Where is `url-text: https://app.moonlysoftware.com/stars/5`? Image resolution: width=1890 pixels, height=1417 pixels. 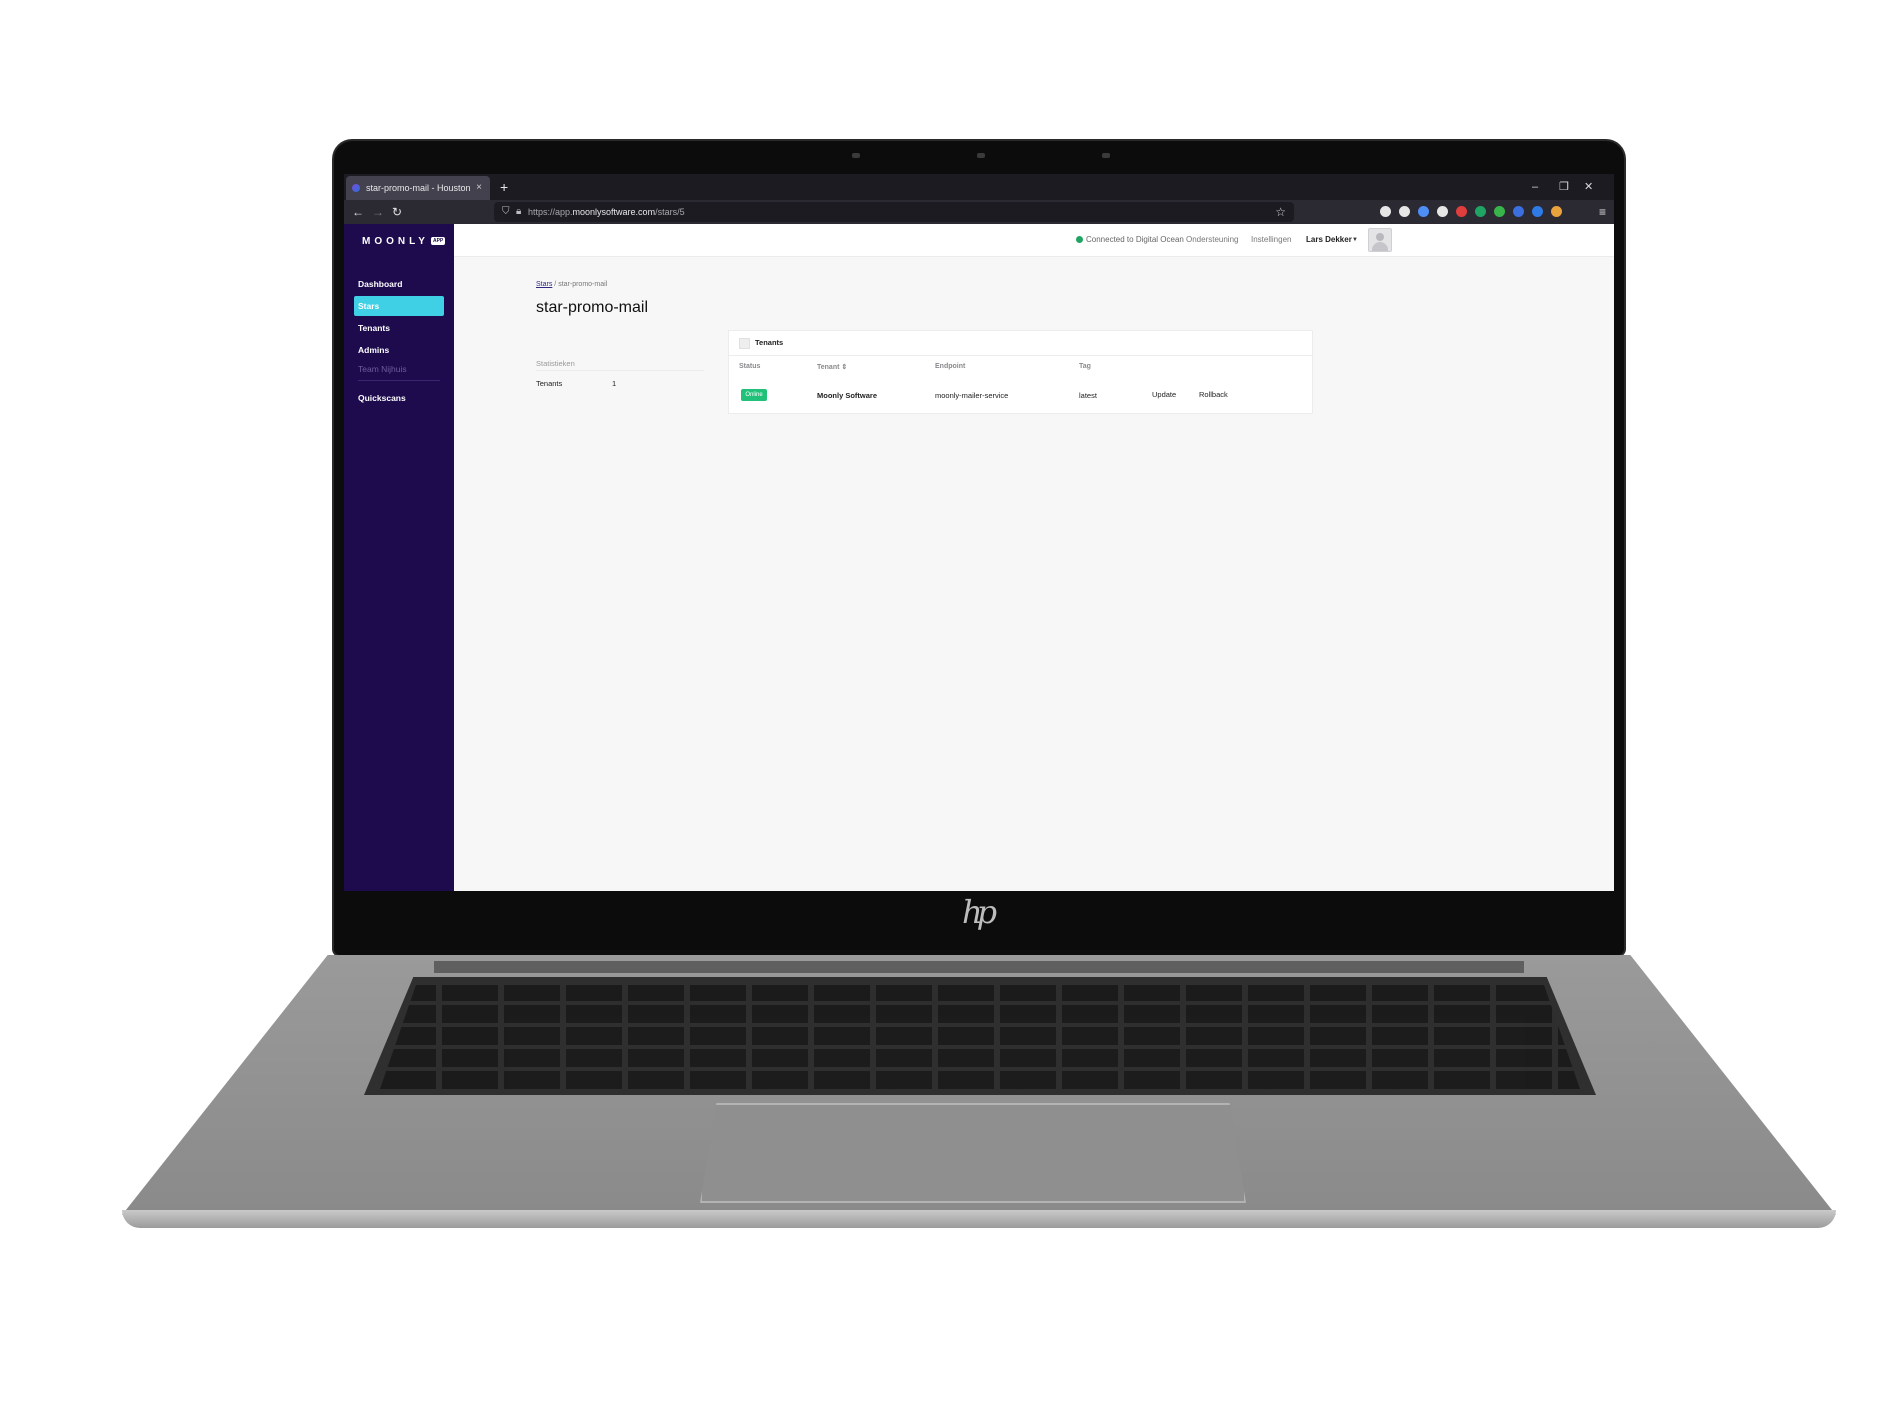
url-text: https://app.moonlysoftware.com/stars/5 is located at coordinates (606, 212).